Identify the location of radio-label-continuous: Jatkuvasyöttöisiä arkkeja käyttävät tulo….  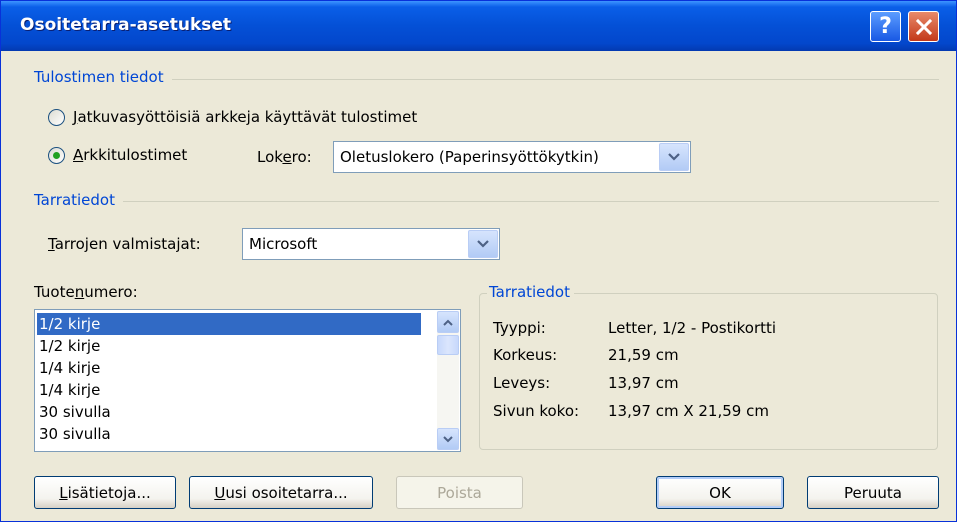
(245, 117).